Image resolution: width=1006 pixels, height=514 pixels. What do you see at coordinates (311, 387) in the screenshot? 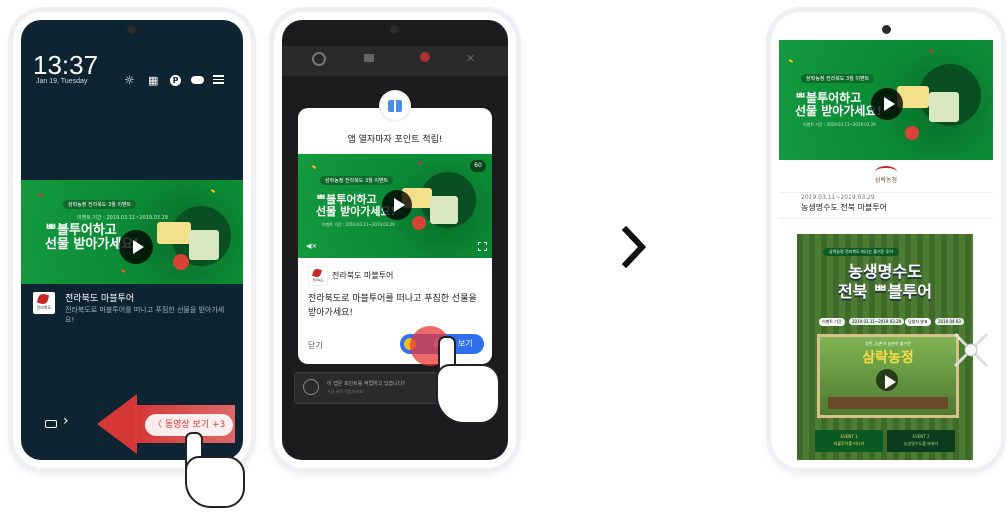
I see `reward-bar-icon` at bounding box center [311, 387].